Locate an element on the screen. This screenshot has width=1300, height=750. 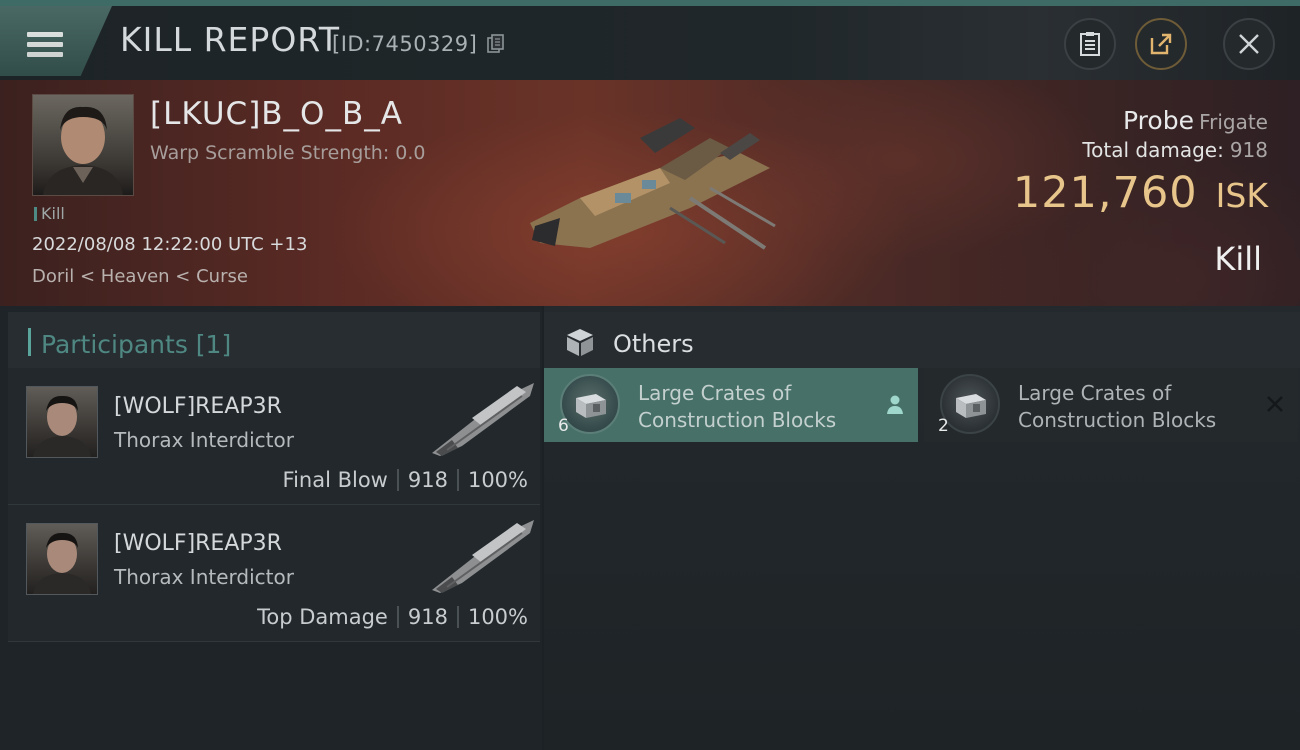
participants-header-label: Participants [1] is located at coordinates (136, 344).